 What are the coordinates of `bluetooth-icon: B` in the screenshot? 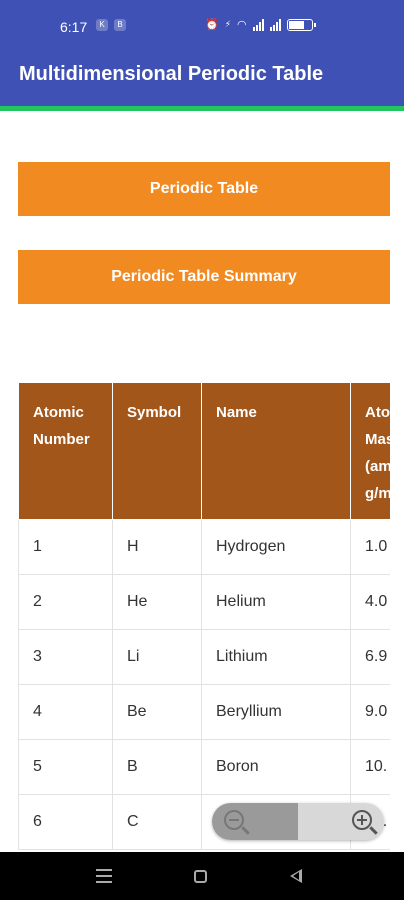 It's located at (120, 25).